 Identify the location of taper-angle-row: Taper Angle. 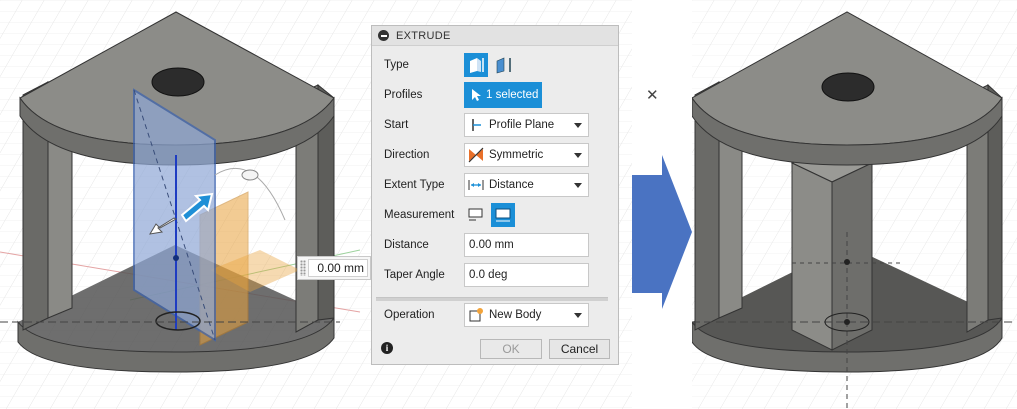
(495, 275).